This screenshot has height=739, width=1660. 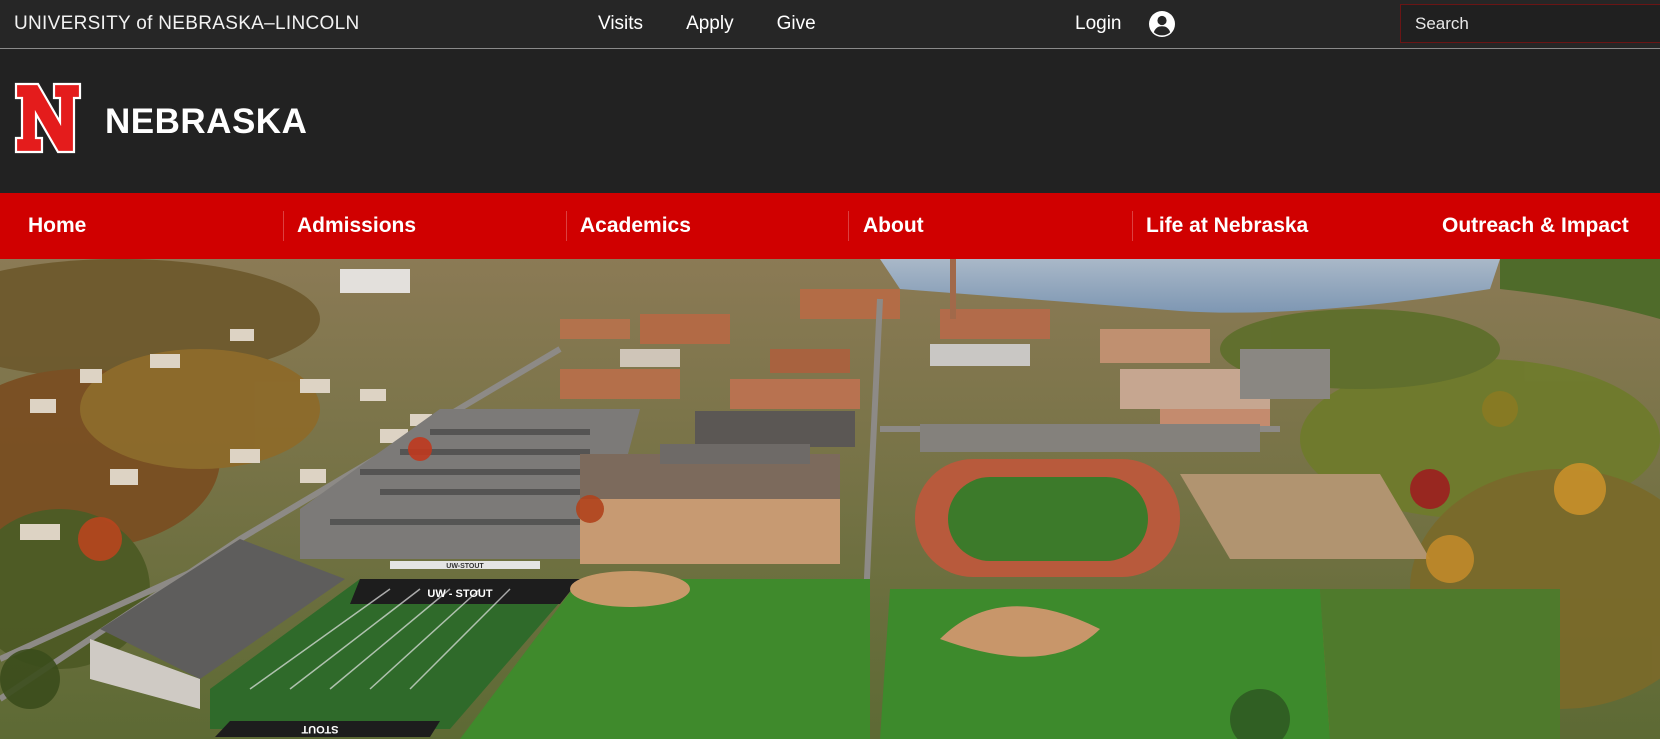 I want to click on university-name: UNIVERSITY of NEBRASKA–LINCOLN, so click(x=186, y=24).